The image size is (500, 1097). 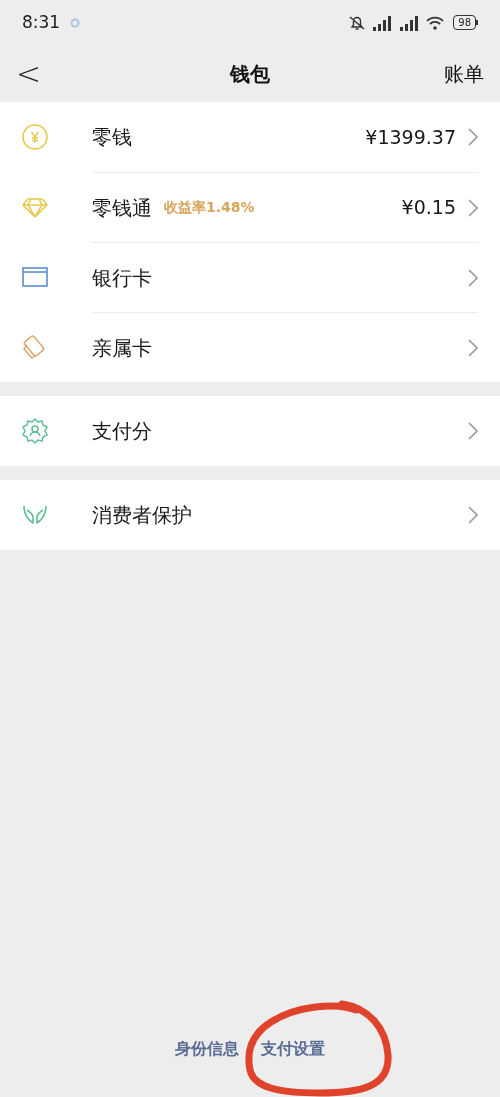 I want to click on muted-bell-icon, so click(x=357, y=22).